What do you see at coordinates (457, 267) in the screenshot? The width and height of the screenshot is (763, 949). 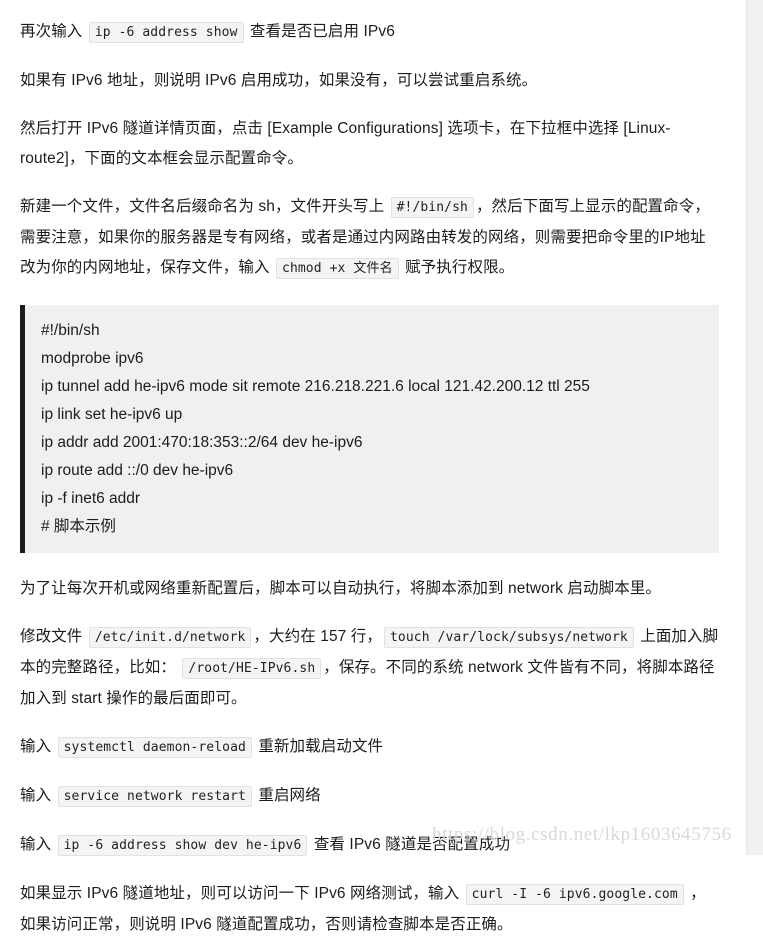 I see `paragraph-text: 赋予执行权限。` at bounding box center [457, 267].